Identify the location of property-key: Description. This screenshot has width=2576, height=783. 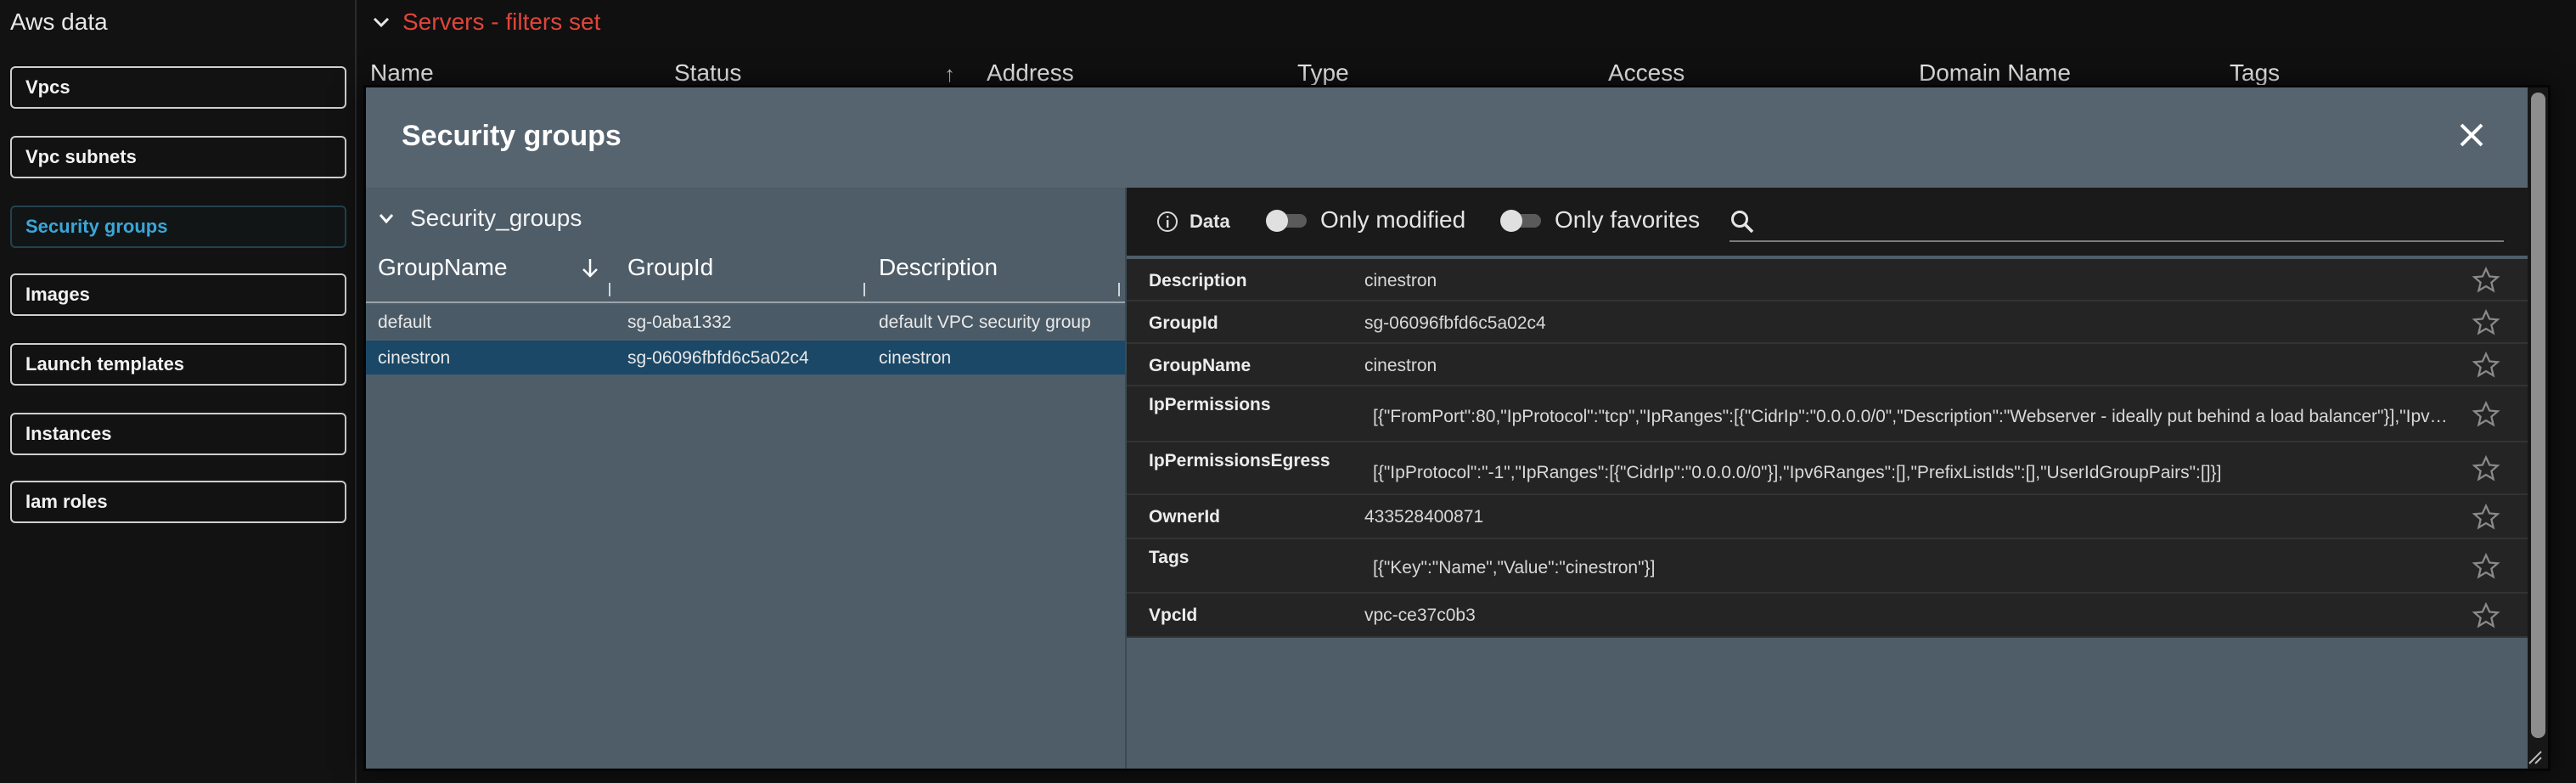
(1198, 280).